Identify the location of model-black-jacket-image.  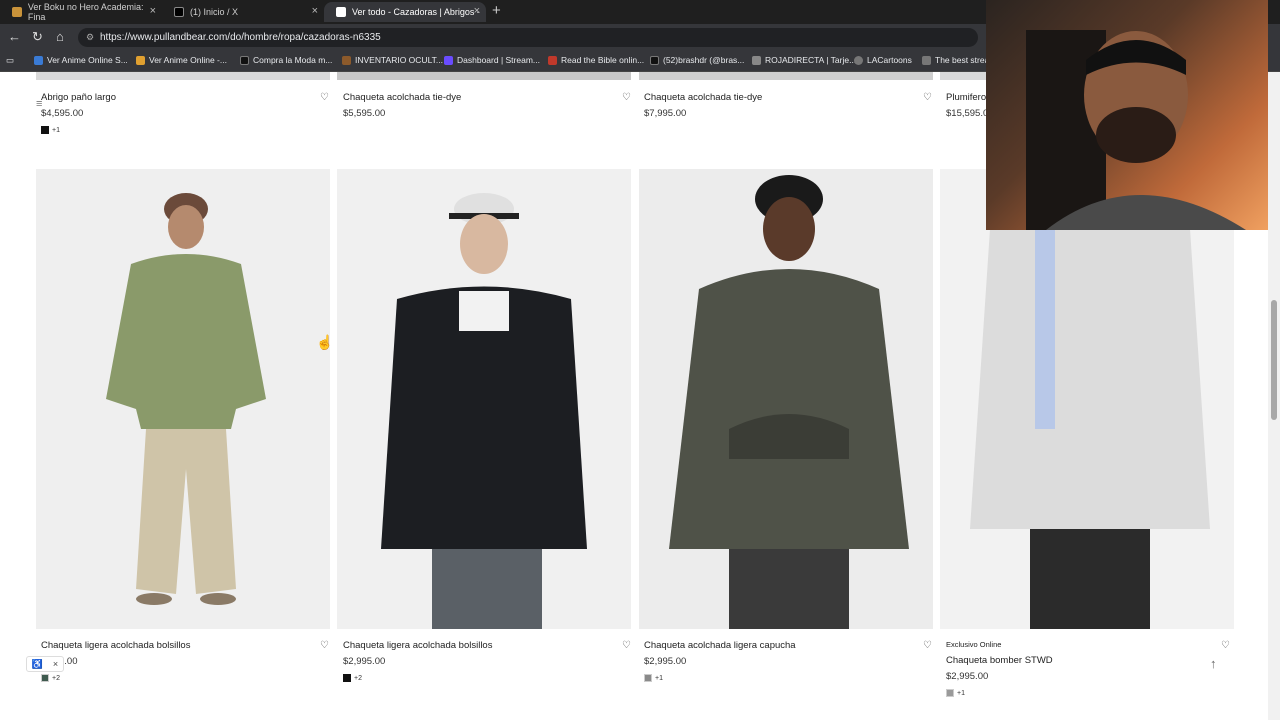
(484, 411).